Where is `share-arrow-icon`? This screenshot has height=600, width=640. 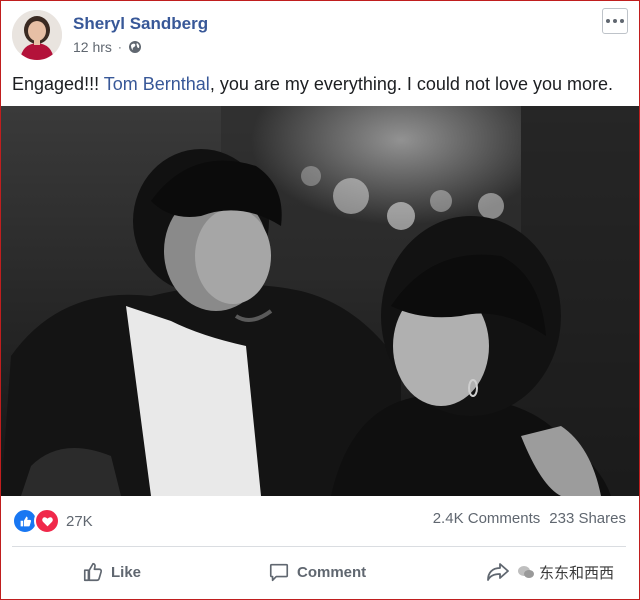 share-arrow-icon is located at coordinates (498, 572).